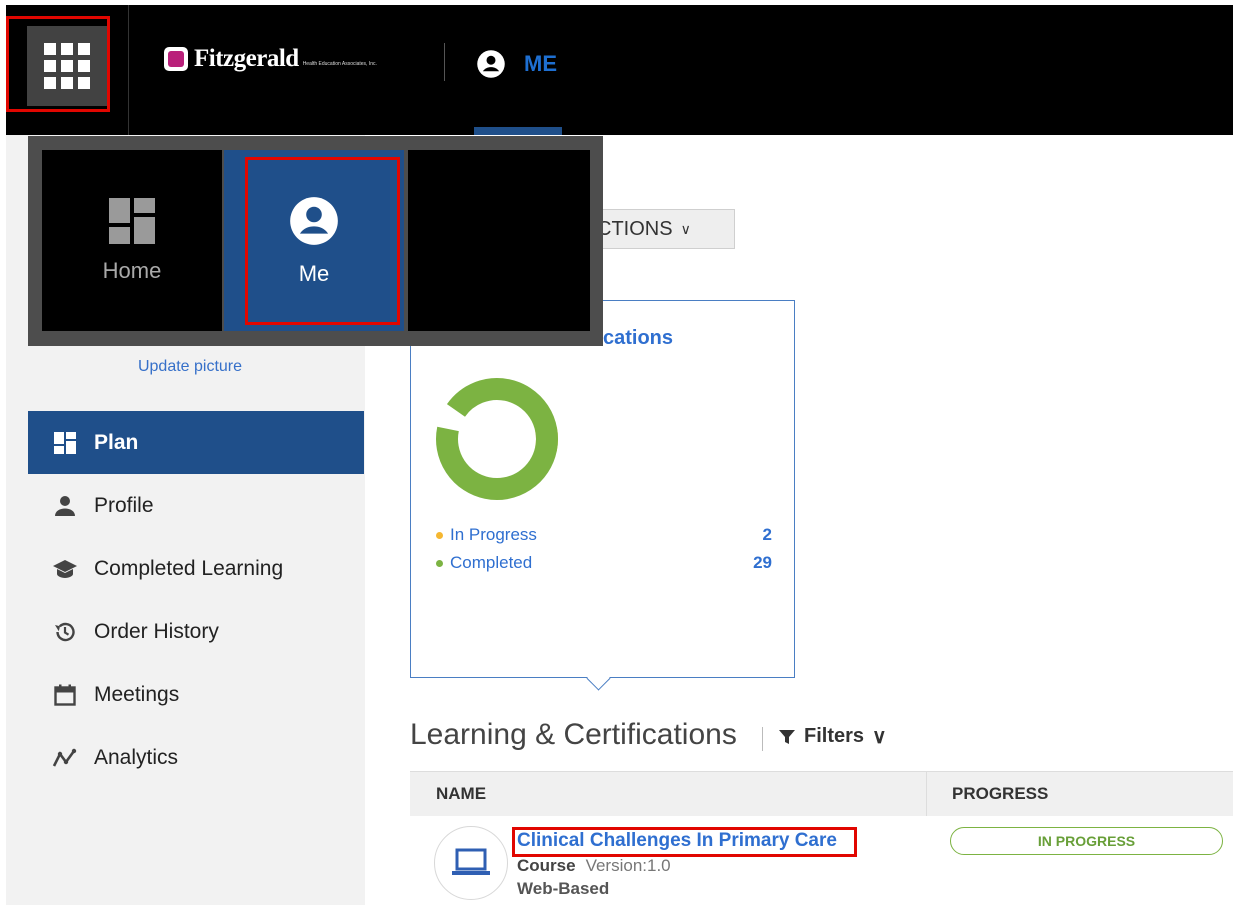 The height and width of the screenshot is (905, 1239). I want to click on sidebar-item-label: Meetings, so click(137, 694).